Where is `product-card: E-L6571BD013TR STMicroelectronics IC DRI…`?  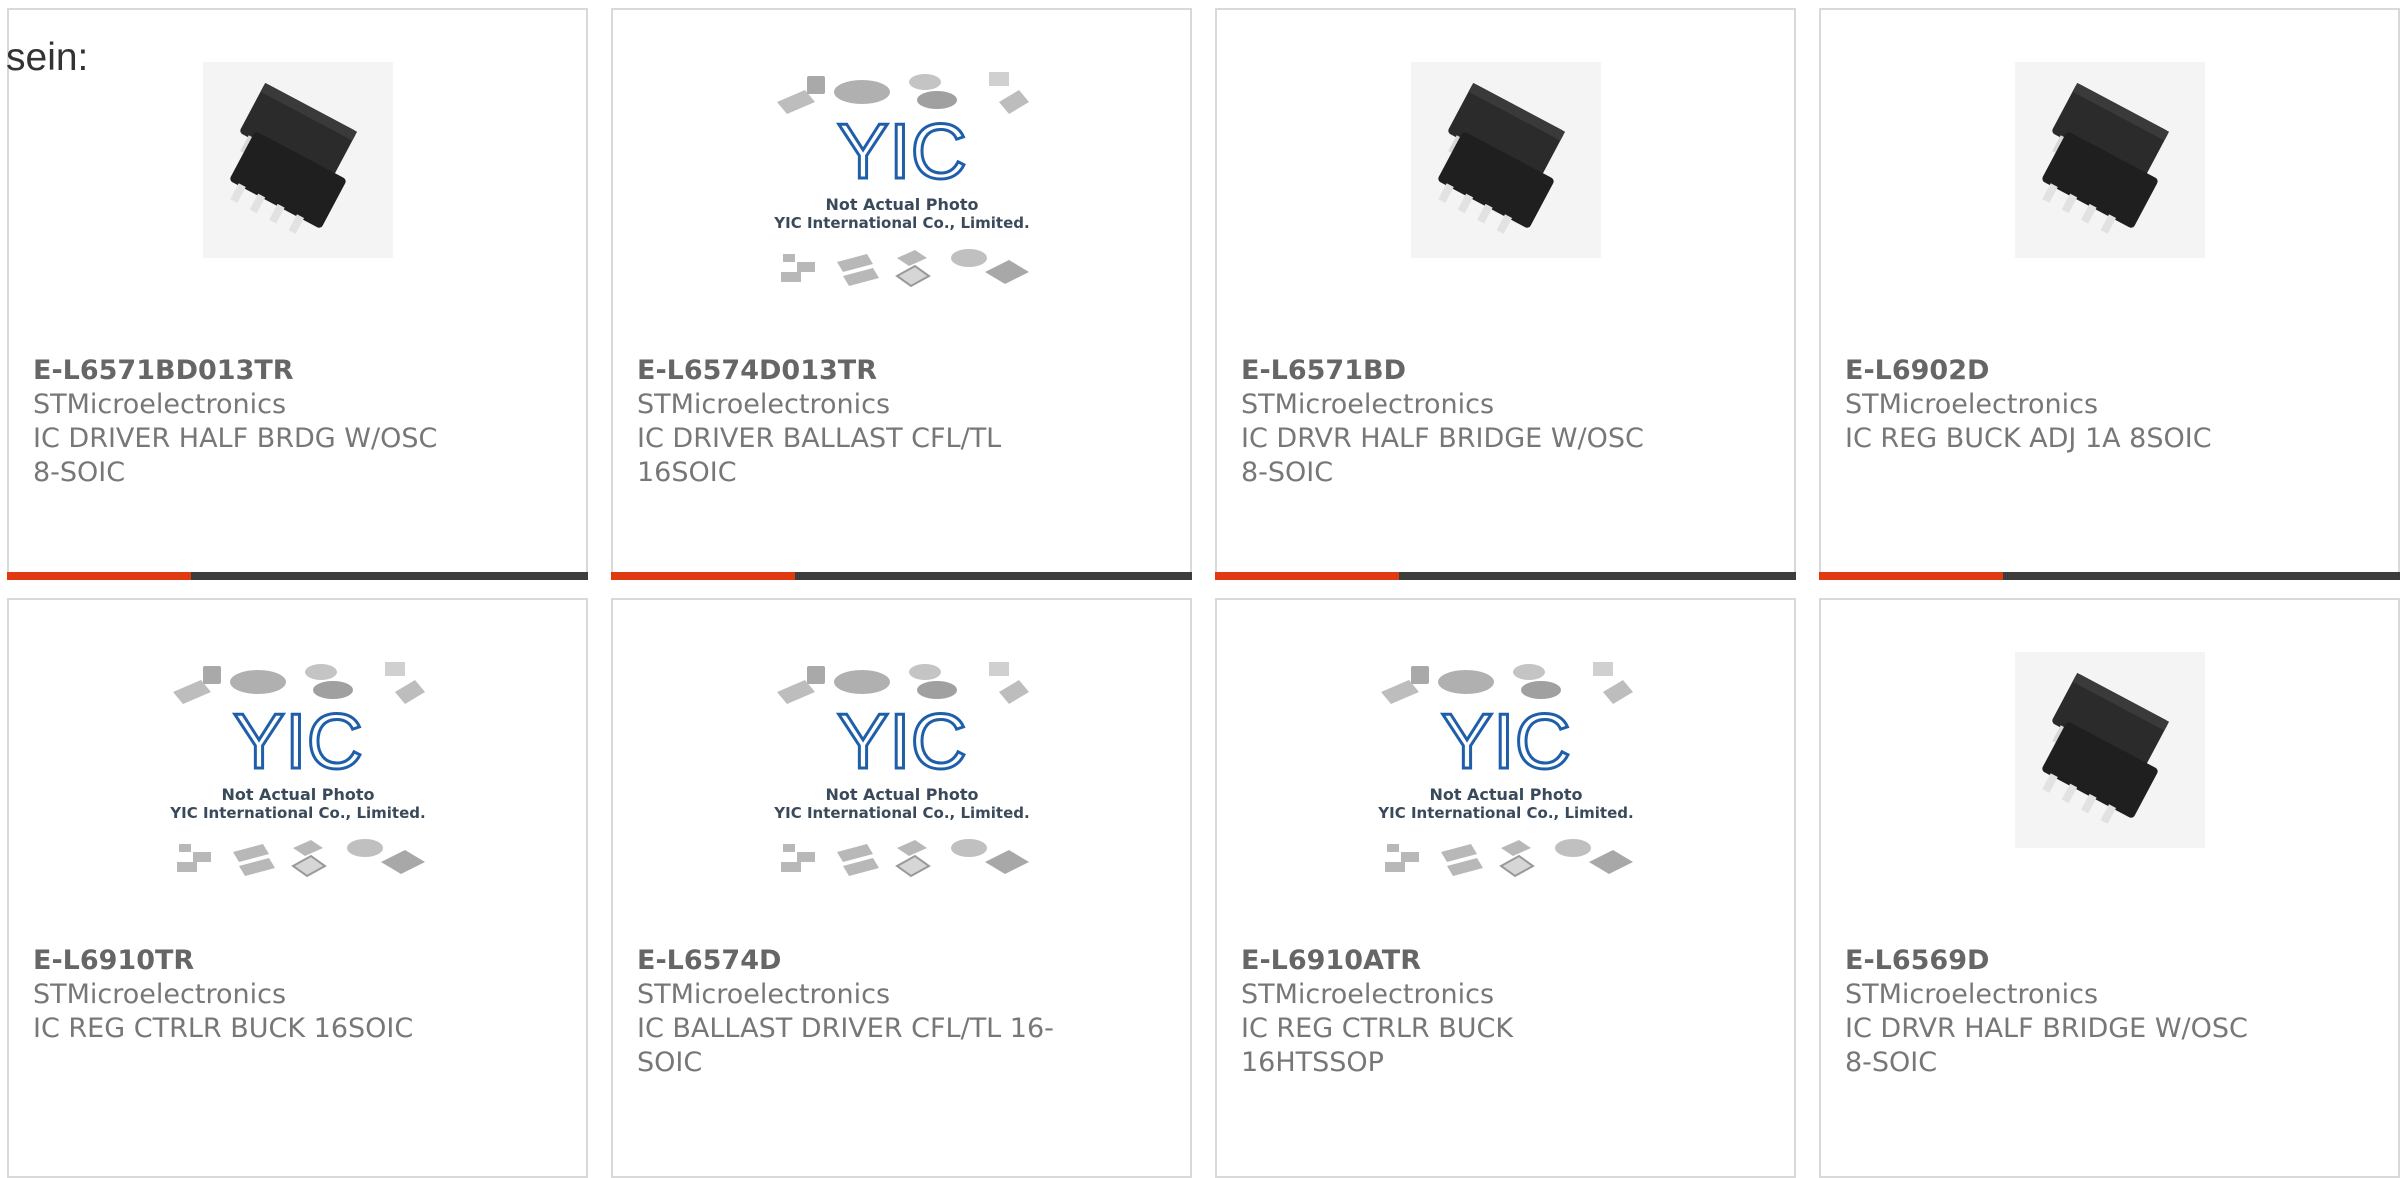
product-card: E-L6571BD013TR STMicroelectronics IC DRI… is located at coordinates (297, 294).